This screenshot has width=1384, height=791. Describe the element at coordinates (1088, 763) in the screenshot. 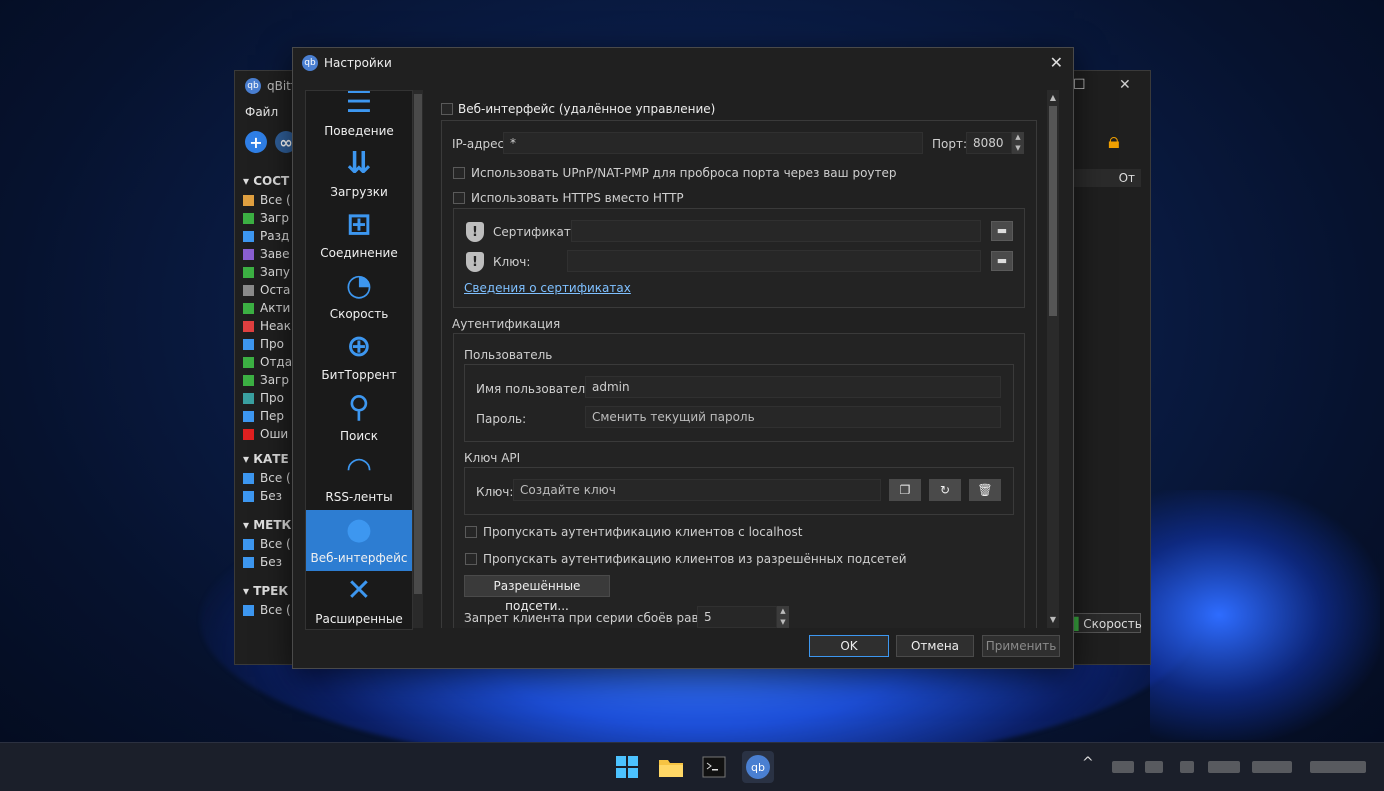

I see `tray-chevron-icon: ^` at that location.